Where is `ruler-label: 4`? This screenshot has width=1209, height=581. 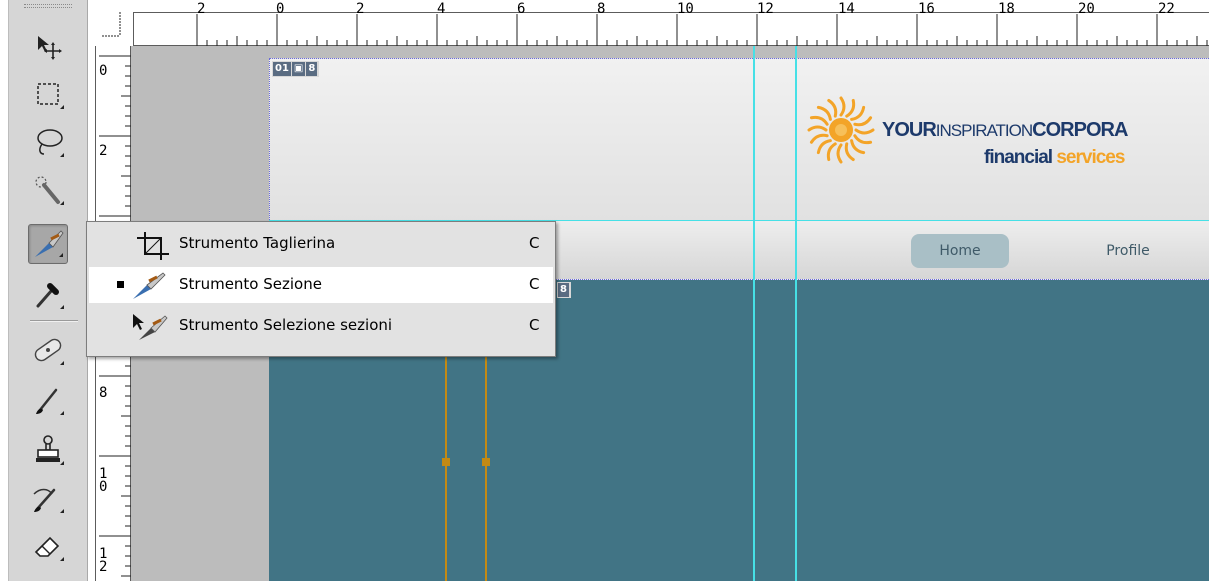 ruler-label: 4 is located at coordinates (441, 9).